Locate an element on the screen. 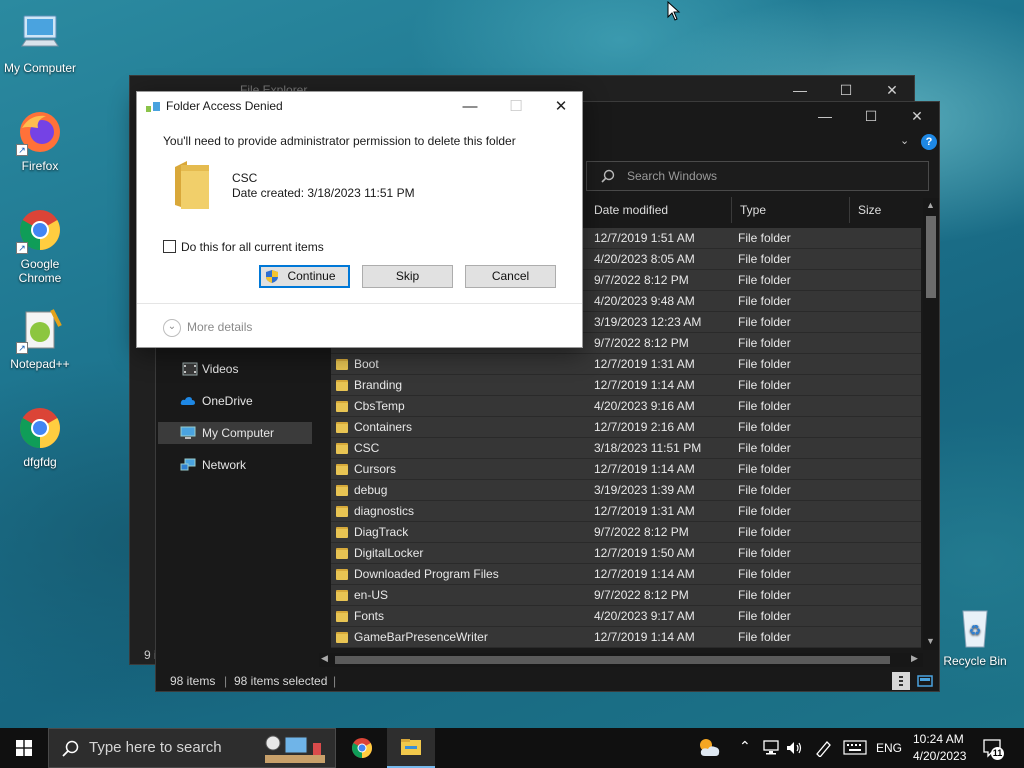 The height and width of the screenshot is (768, 1024). nav-item-network: Network is located at coordinates (235, 465).